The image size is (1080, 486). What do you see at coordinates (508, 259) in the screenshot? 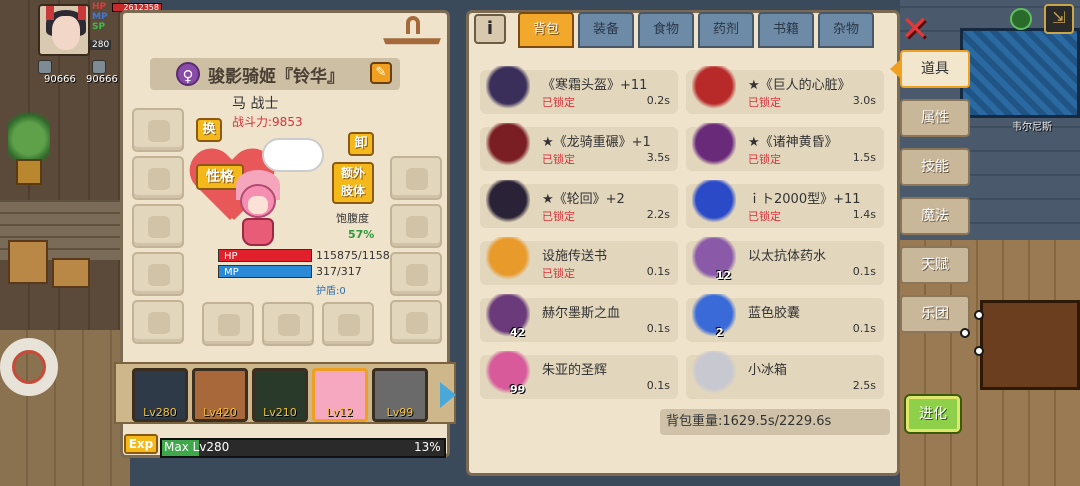
I see `book-icon` at bounding box center [508, 259].